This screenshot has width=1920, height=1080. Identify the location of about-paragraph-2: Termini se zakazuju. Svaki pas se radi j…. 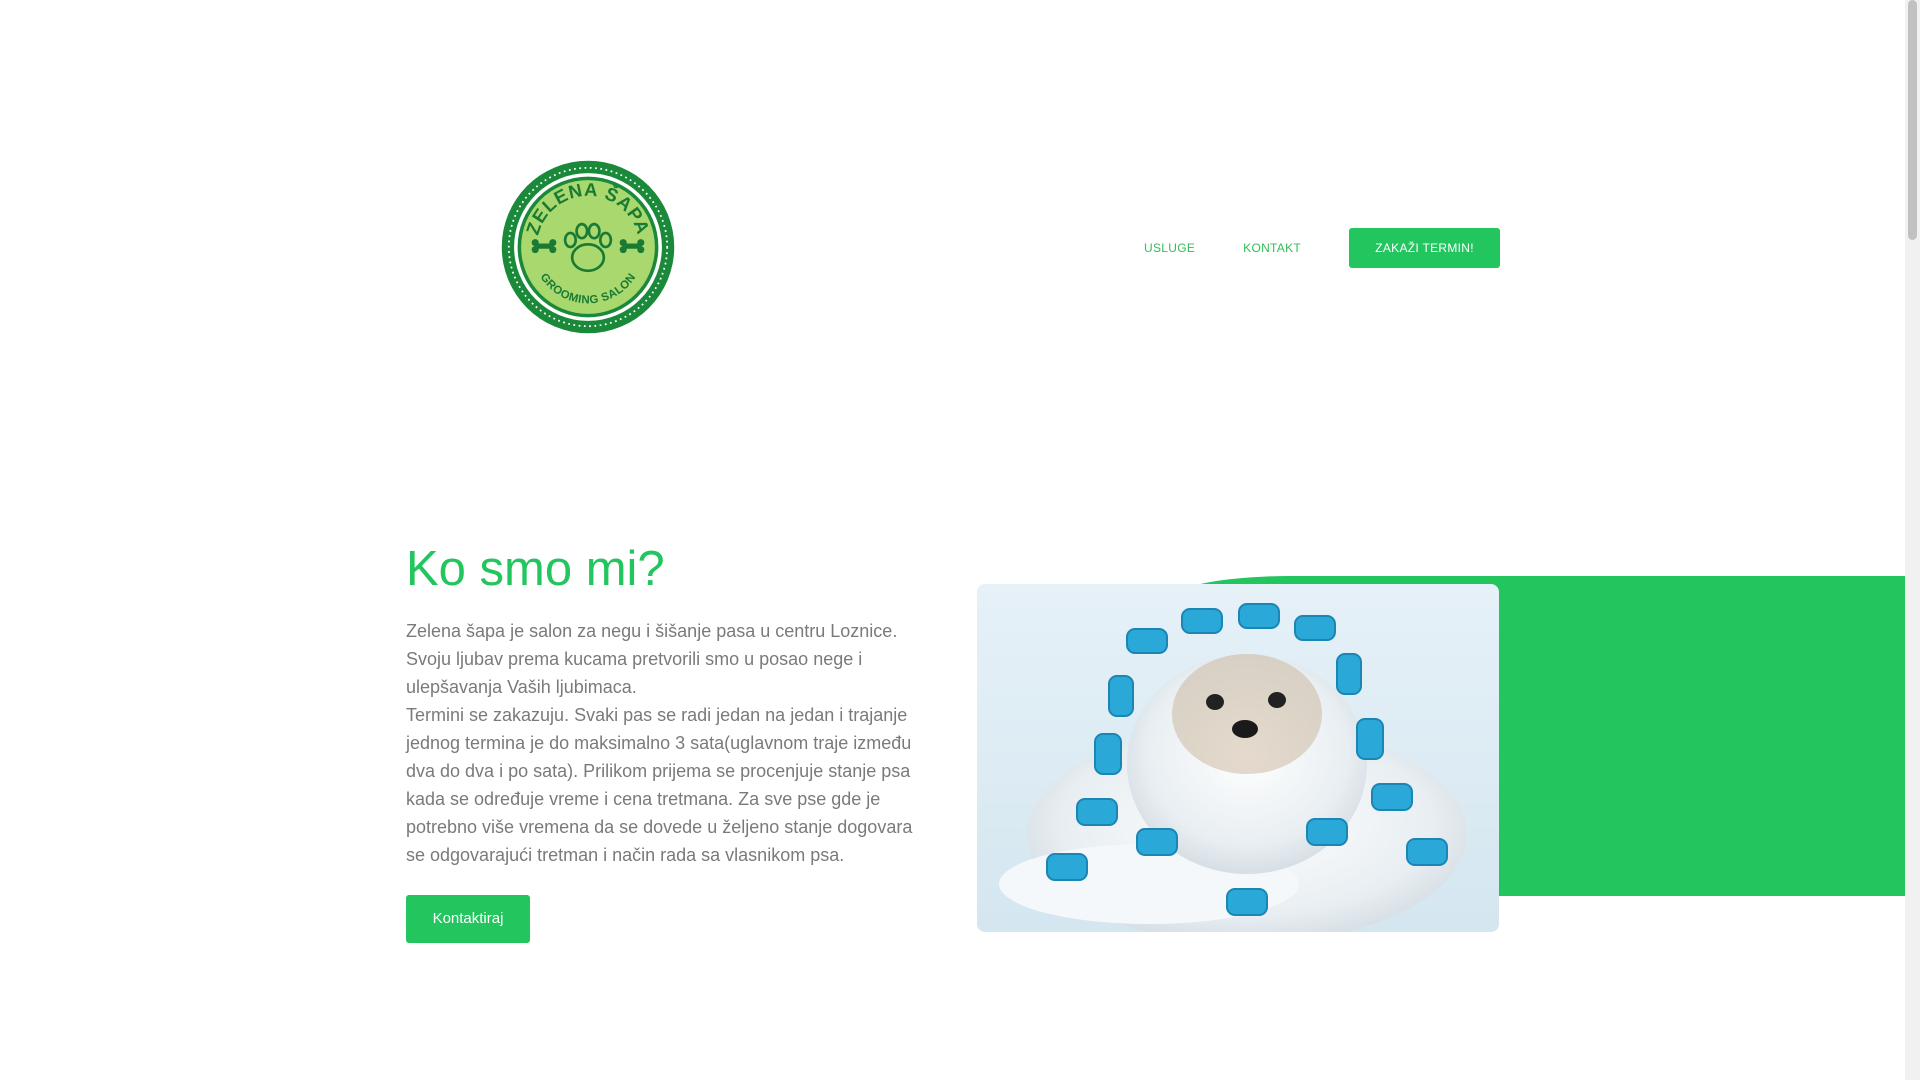
(659, 784).